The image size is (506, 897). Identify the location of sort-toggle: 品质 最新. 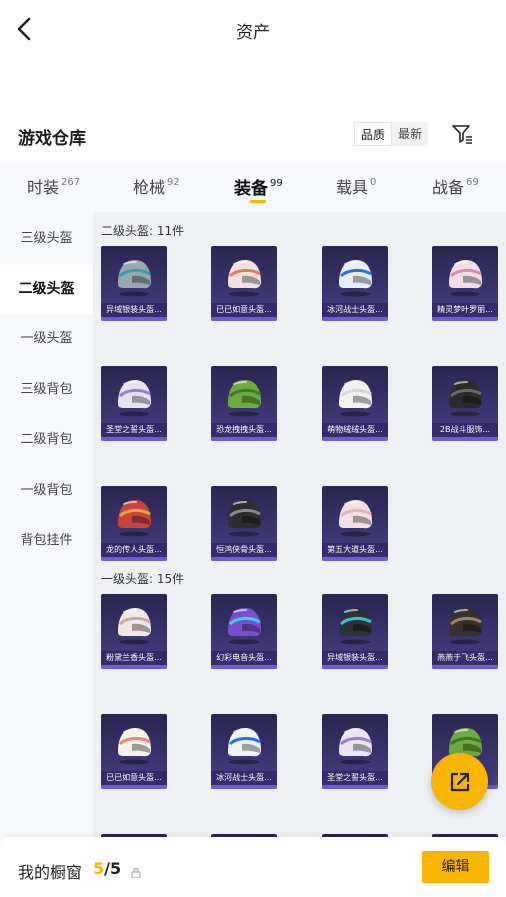
(391, 134).